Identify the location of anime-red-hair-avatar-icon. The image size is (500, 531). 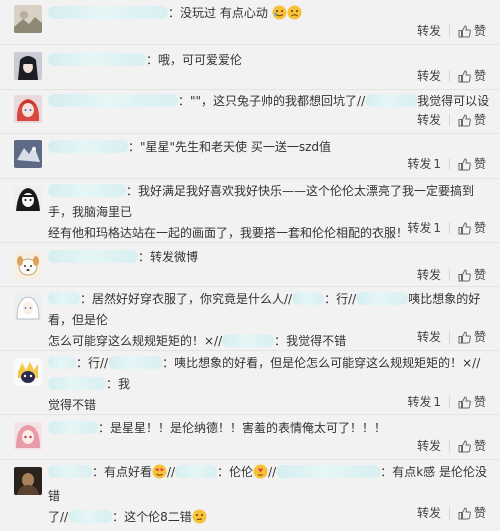
(28, 109).